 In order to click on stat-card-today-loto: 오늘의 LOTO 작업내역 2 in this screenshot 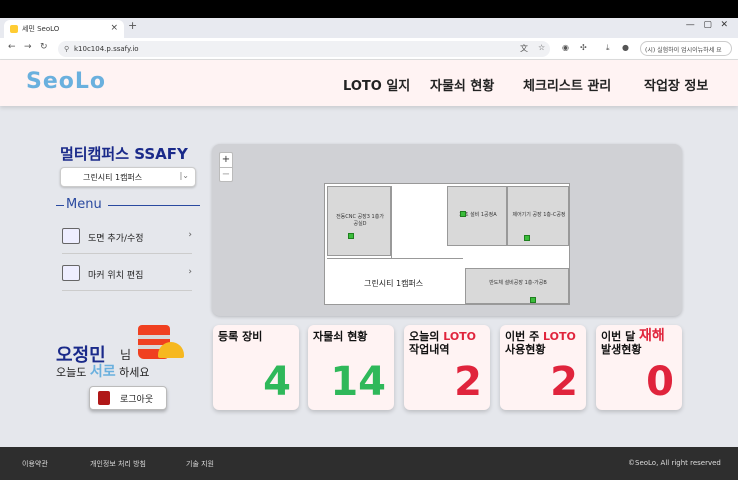, I will do `click(447, 367)`.